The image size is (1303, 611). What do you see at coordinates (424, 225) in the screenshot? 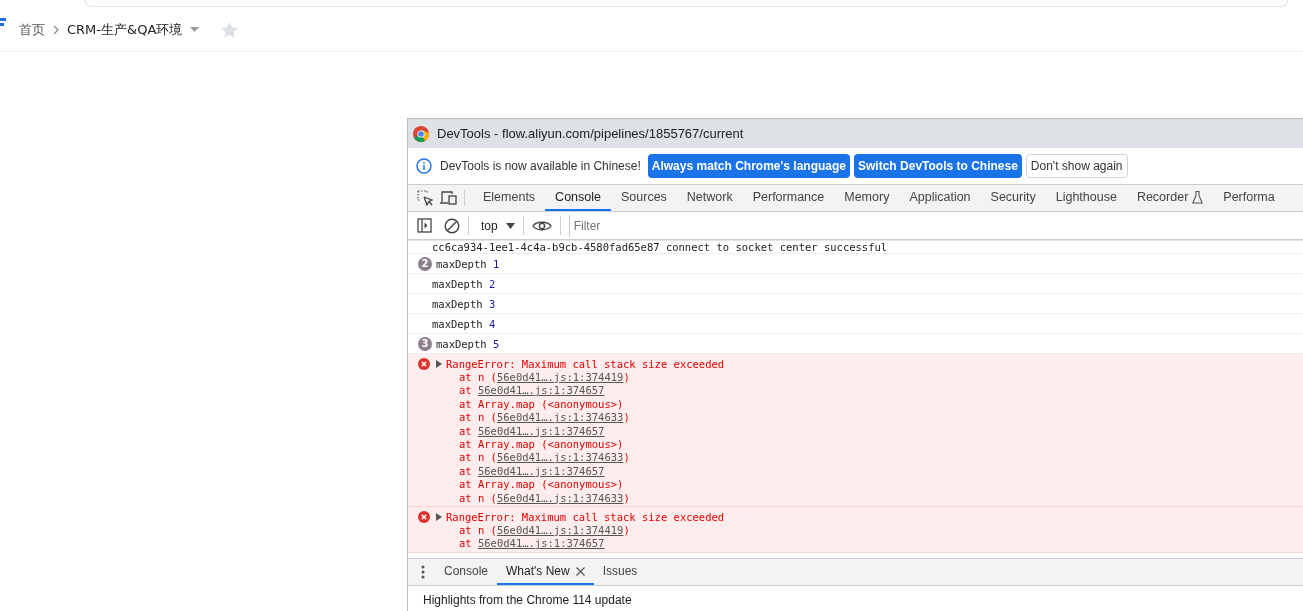
I see `sidebar-toggle-icon` at bounding box center [424, 225].